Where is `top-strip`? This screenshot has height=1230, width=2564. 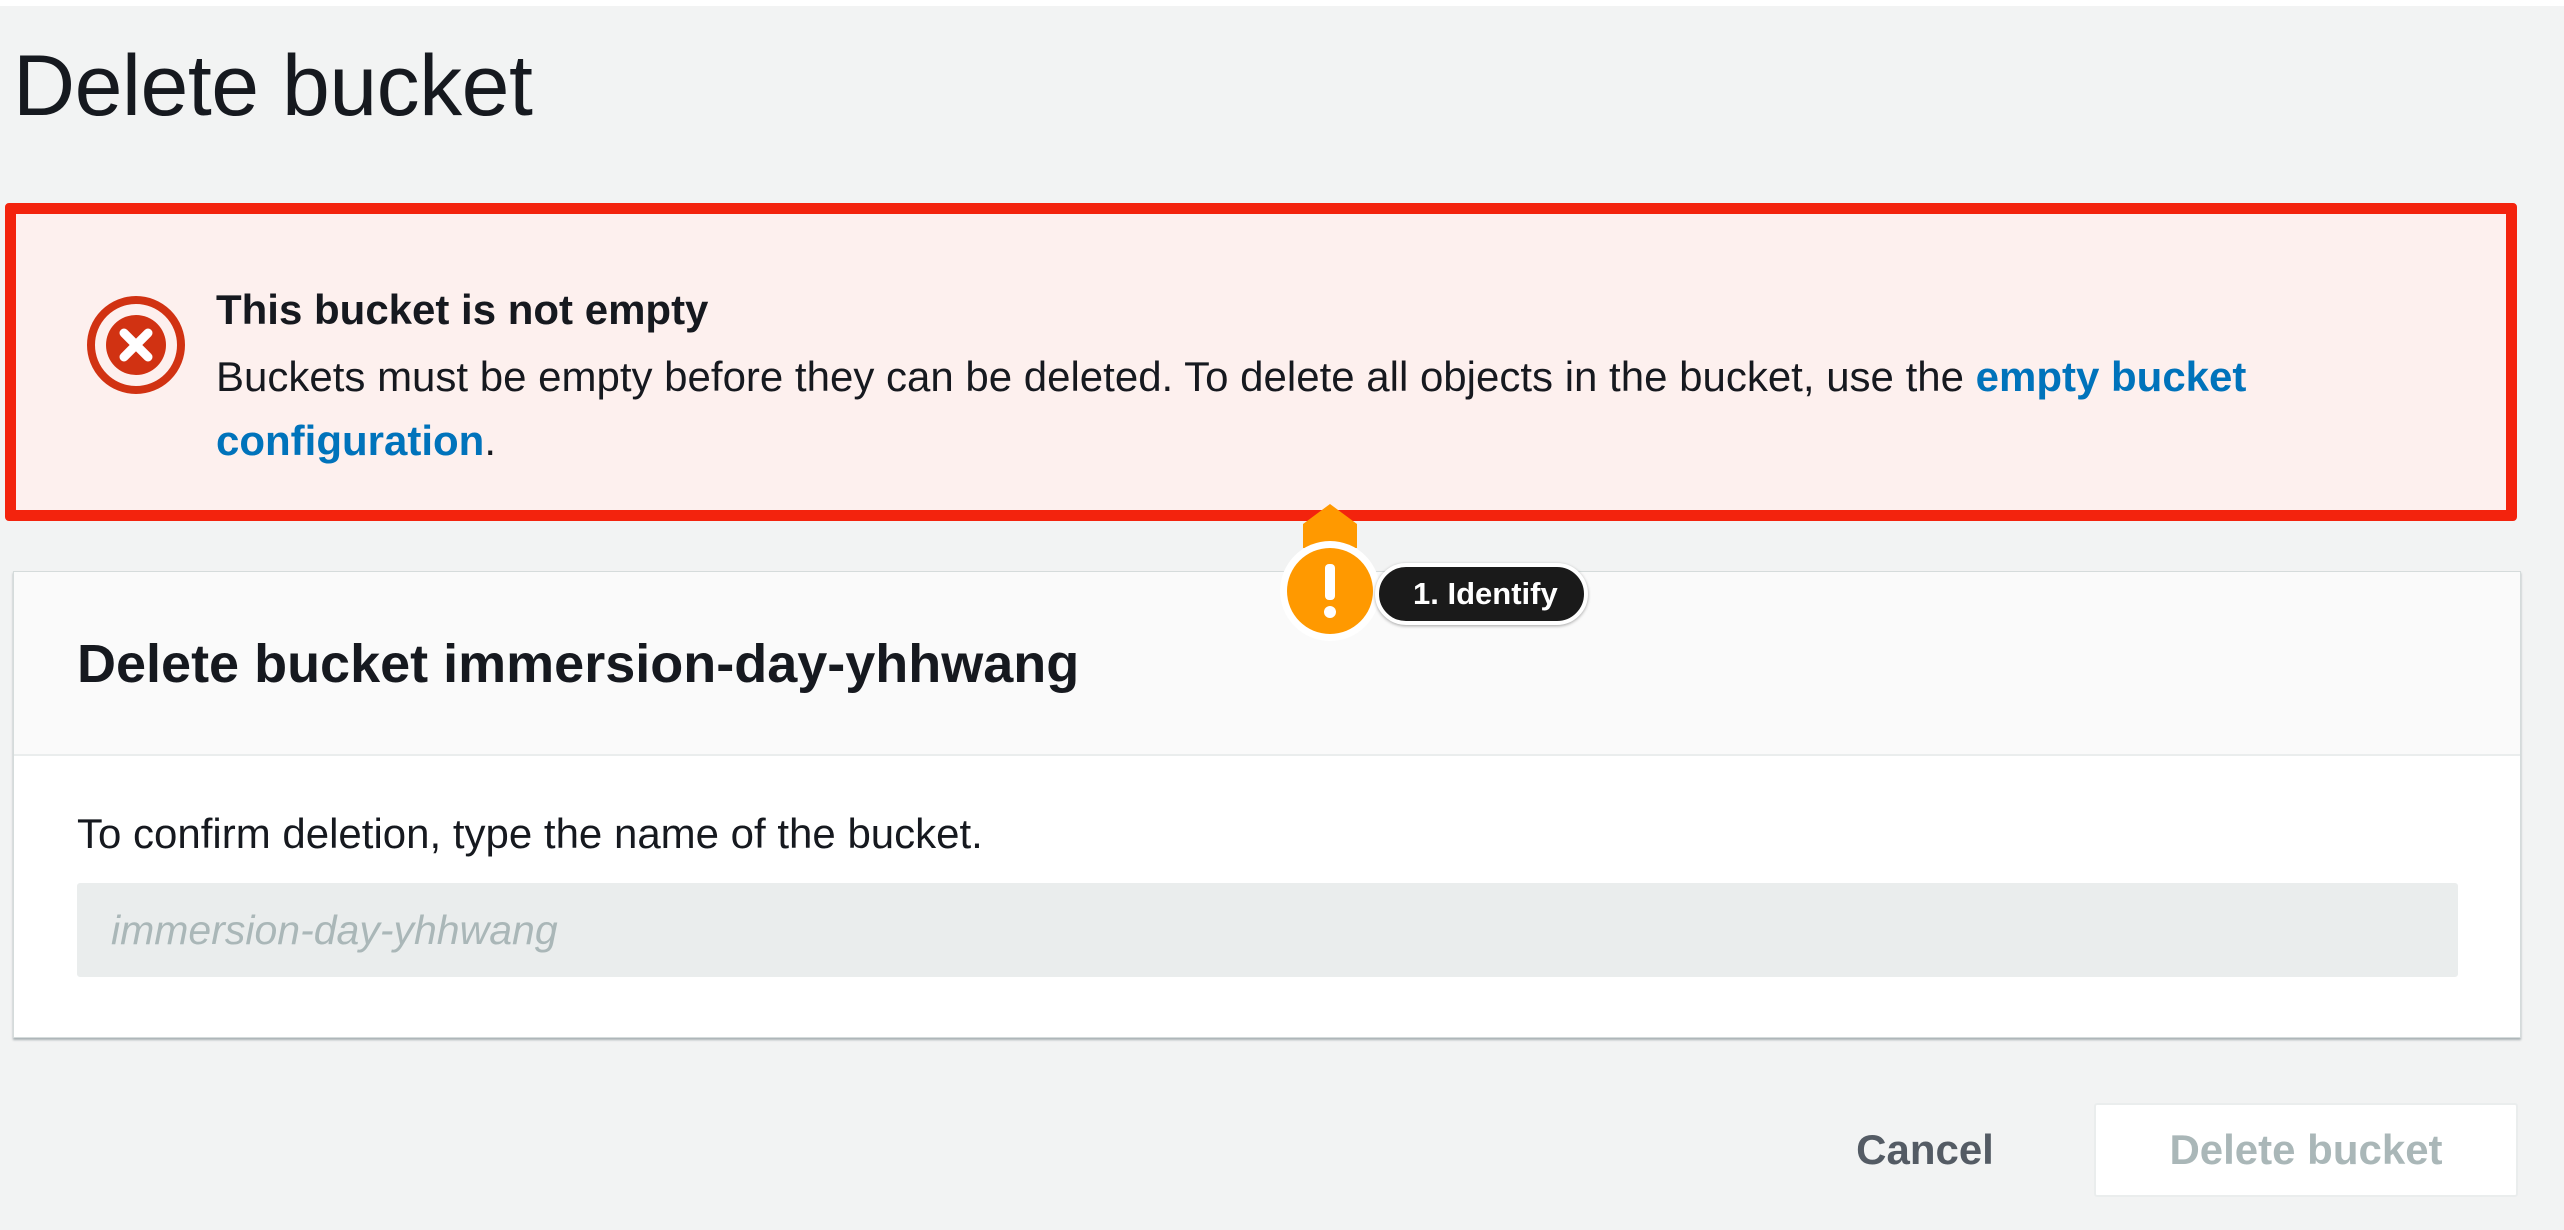
top-strip is located at coordinates (1282, 3).